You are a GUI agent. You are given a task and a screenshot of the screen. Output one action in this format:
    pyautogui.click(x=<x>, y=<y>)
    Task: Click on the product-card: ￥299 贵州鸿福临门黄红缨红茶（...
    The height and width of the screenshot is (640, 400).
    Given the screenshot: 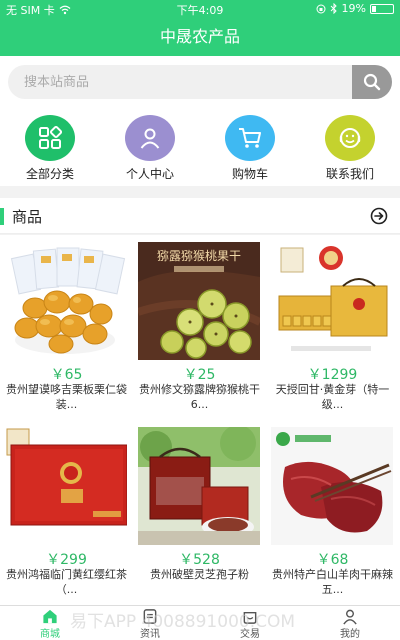 What is the action you would take?
    pyautogui.click(x=66, y=512)
    